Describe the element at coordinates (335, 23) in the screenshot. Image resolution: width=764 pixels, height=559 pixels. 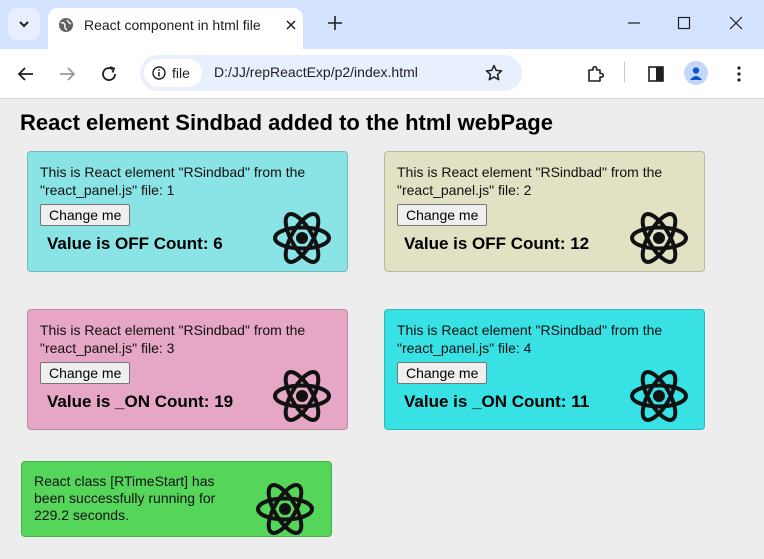
I see `new-tab-icon` at that location.